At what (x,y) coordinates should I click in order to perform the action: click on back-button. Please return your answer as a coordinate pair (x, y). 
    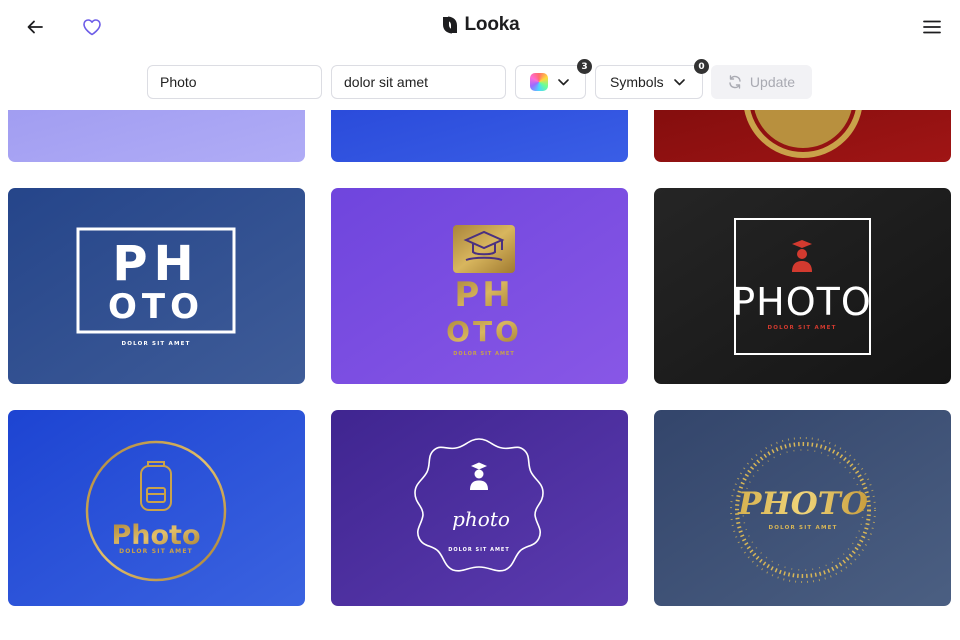
    Looking at the image, I should click on (35, 27).